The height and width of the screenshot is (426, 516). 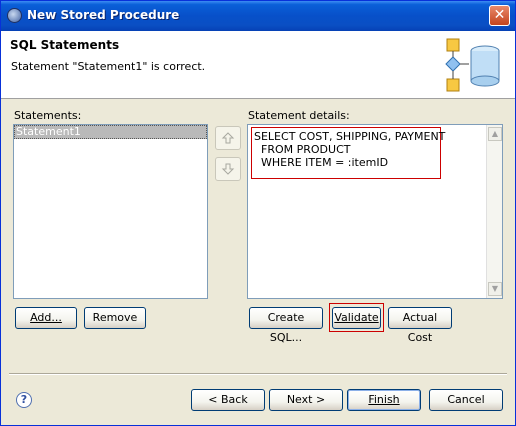 I want to click on move-down-button, so click(x=228, y=169).